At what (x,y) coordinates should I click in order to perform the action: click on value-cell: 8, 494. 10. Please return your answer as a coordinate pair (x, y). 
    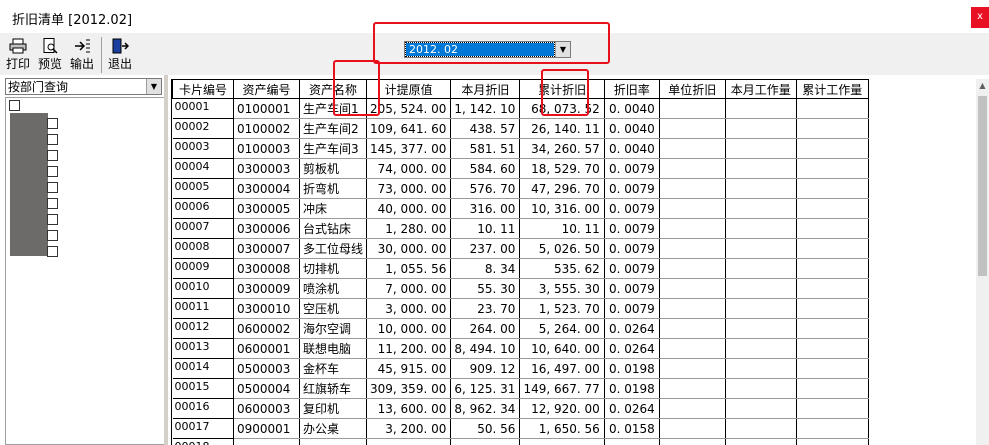
    Looking at the image, I should click on (485, 348).